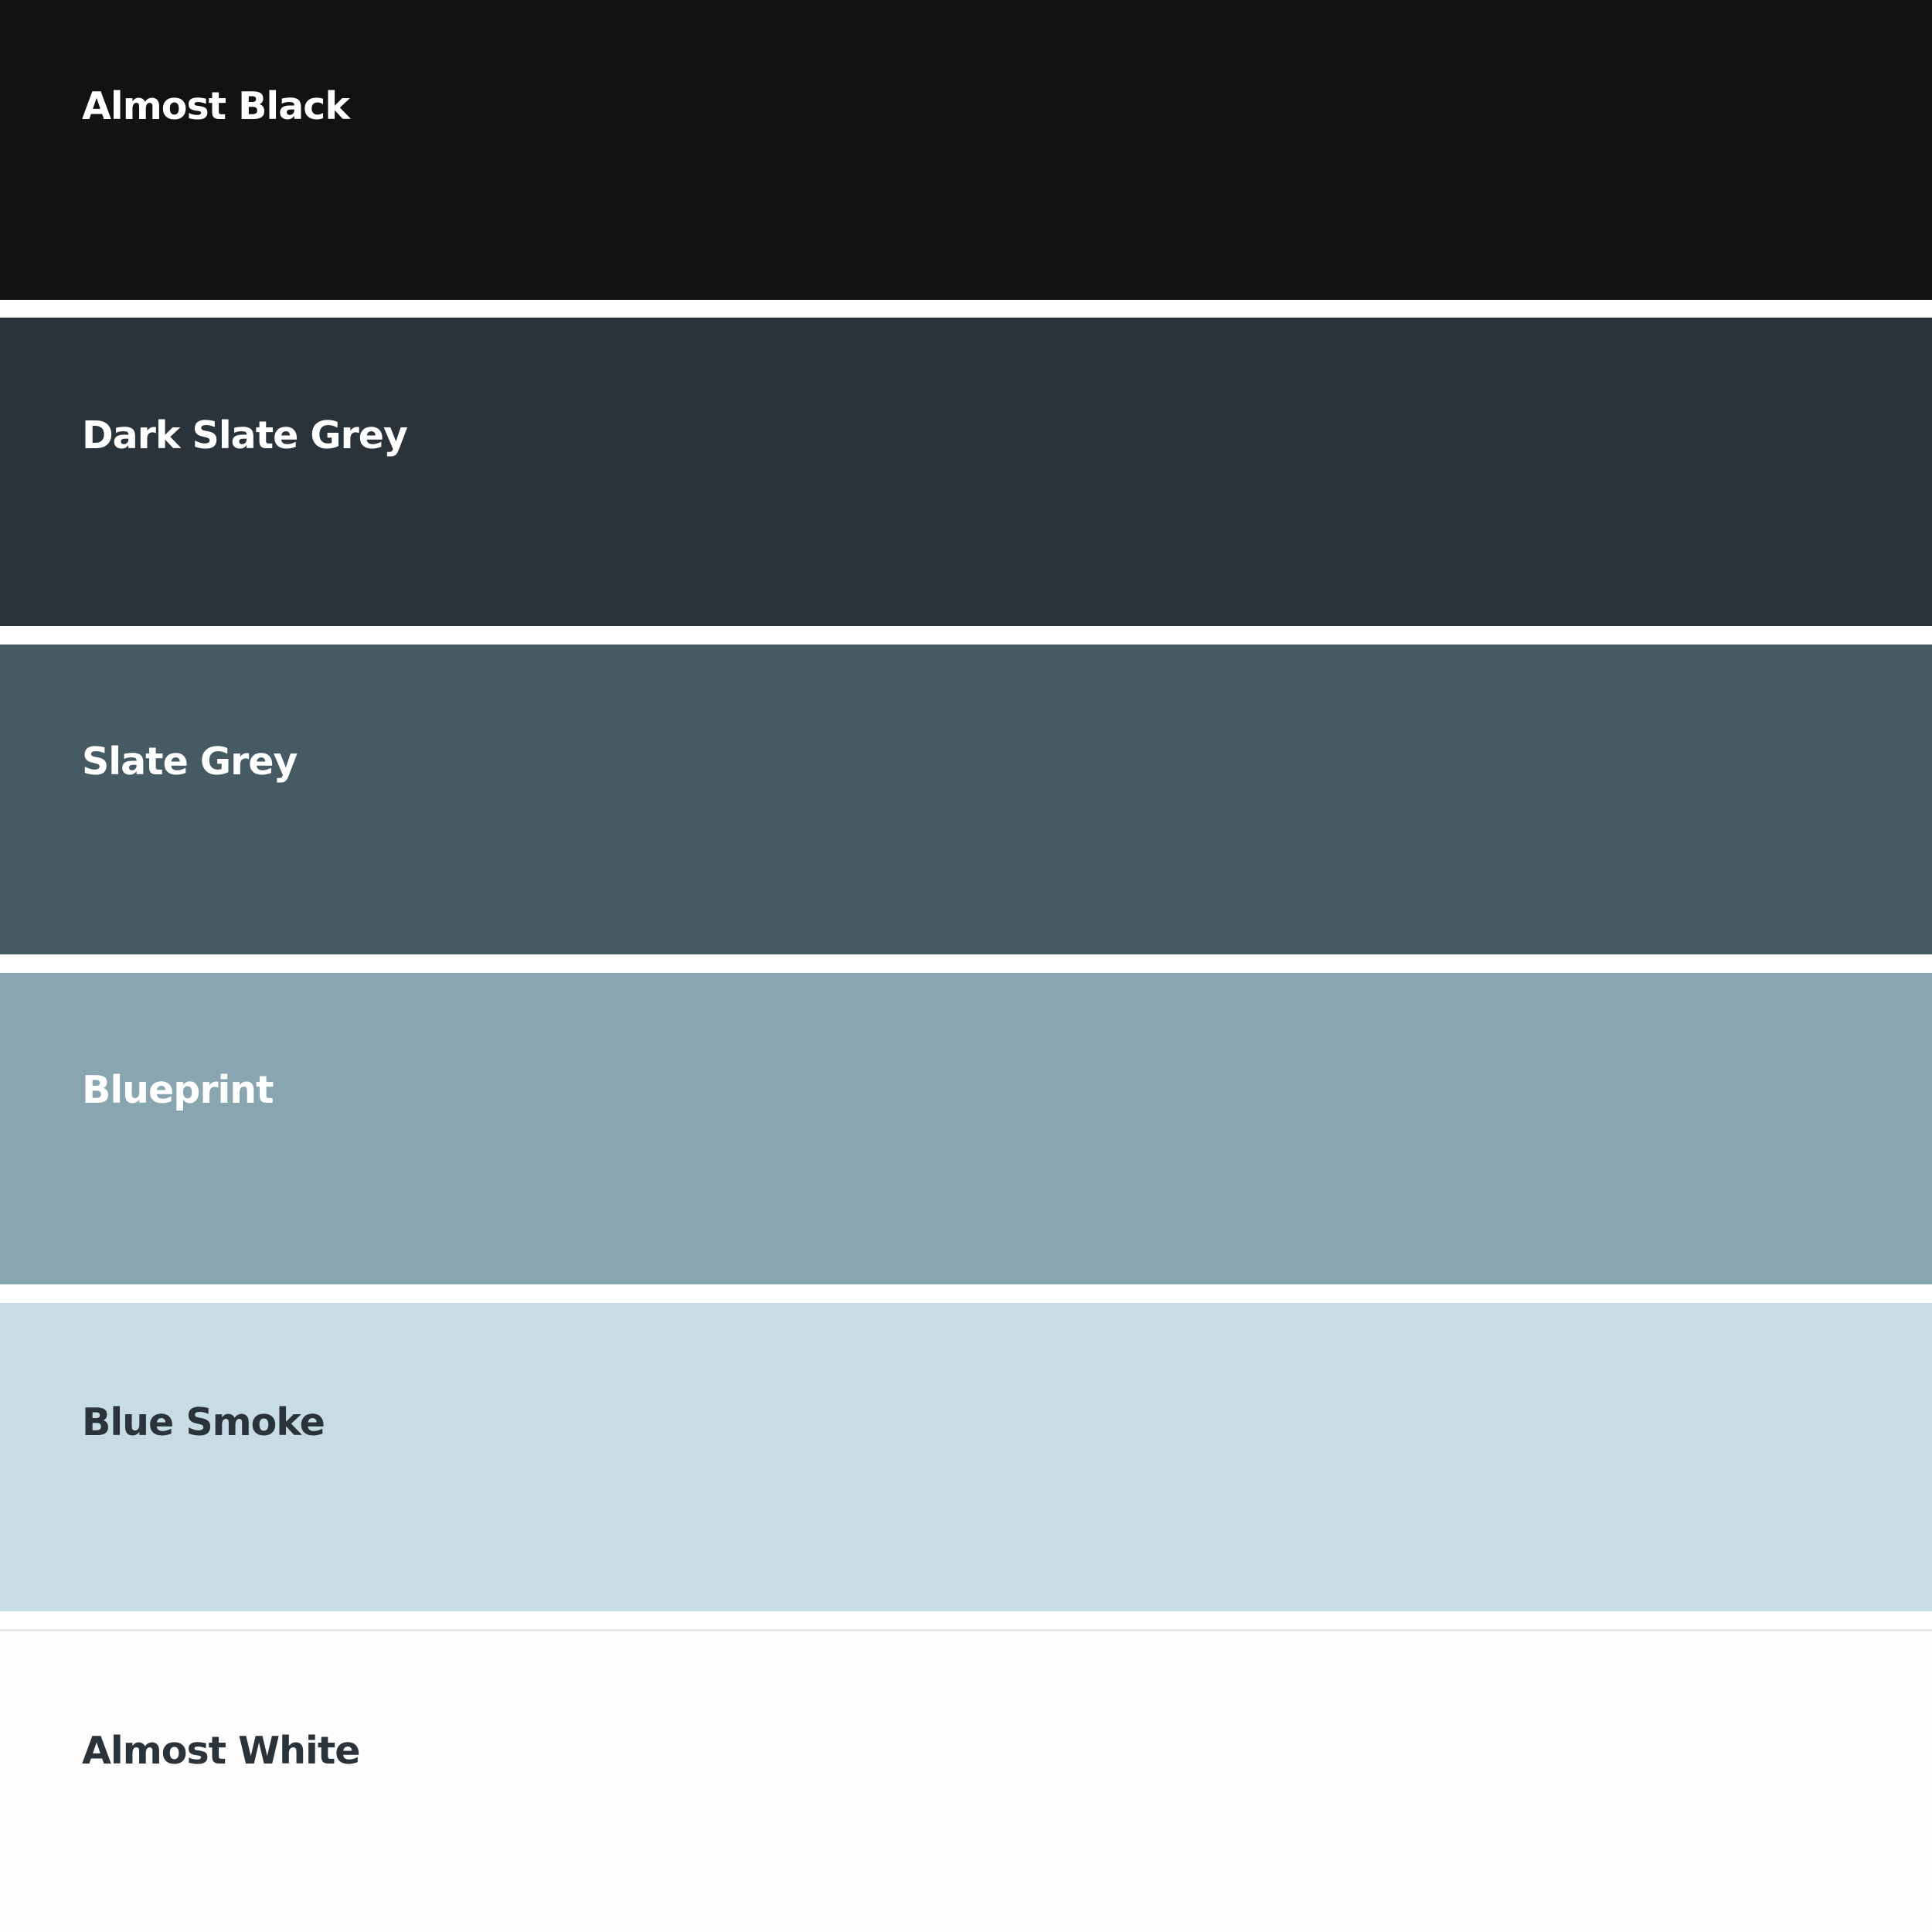  Describe the element at coordinates (216, 106) in the screenshot. I see `swatch-label: Almost Black` at that location.